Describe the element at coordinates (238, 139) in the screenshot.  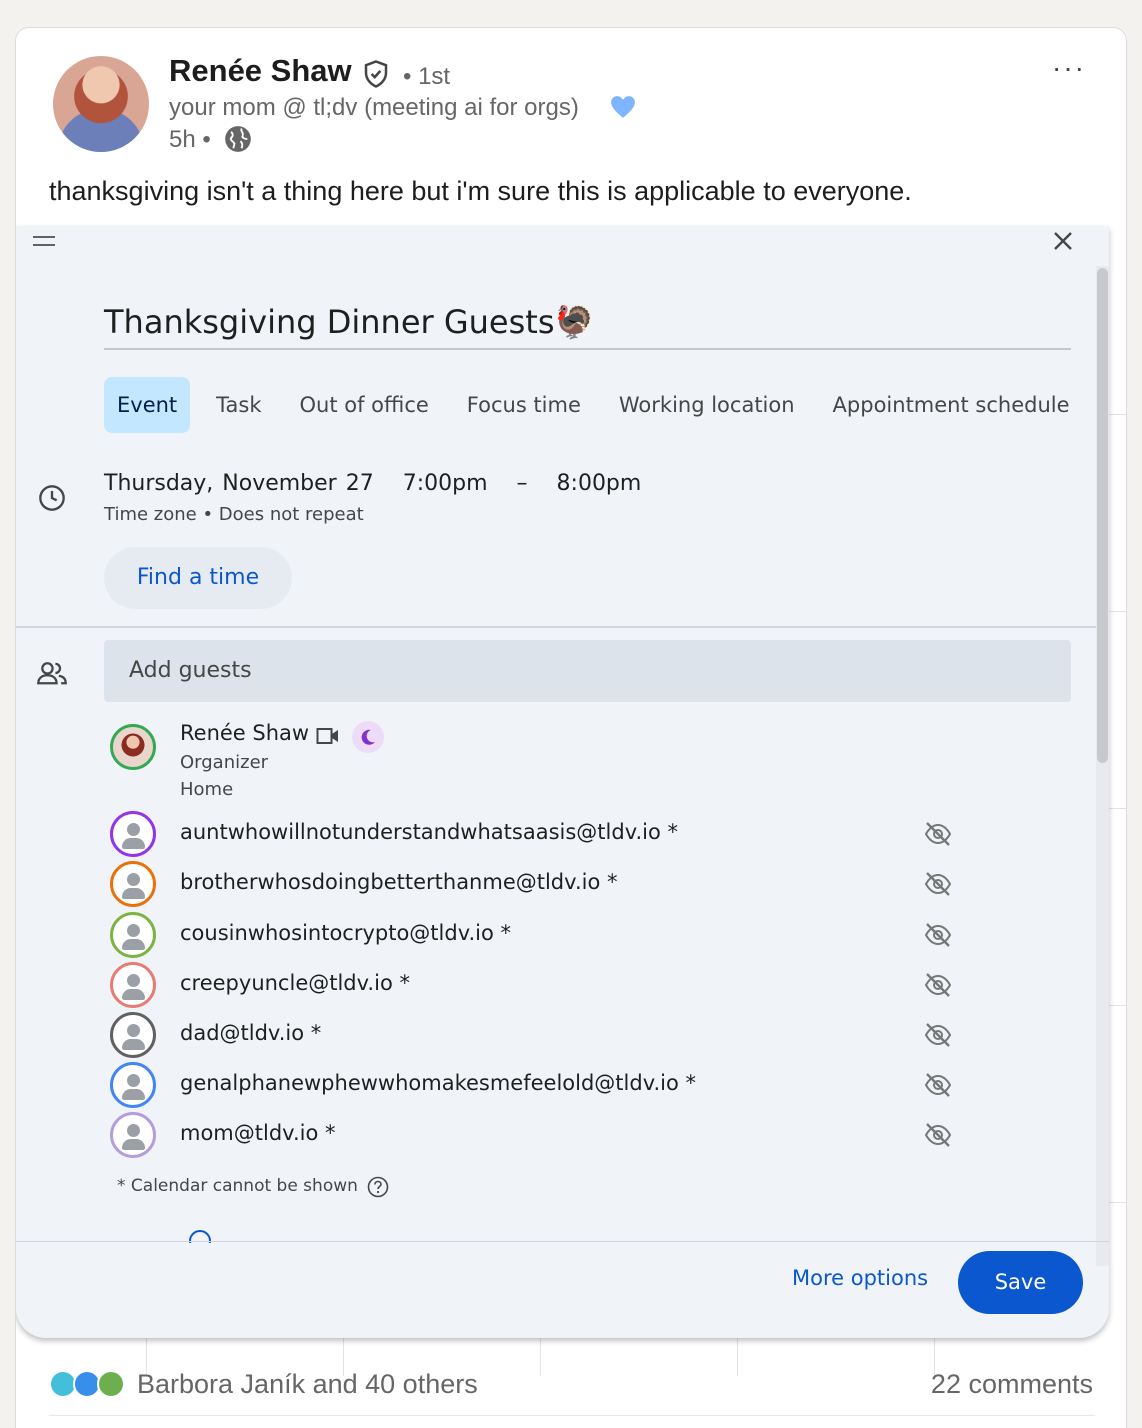
I see `globe-icon` at that location.